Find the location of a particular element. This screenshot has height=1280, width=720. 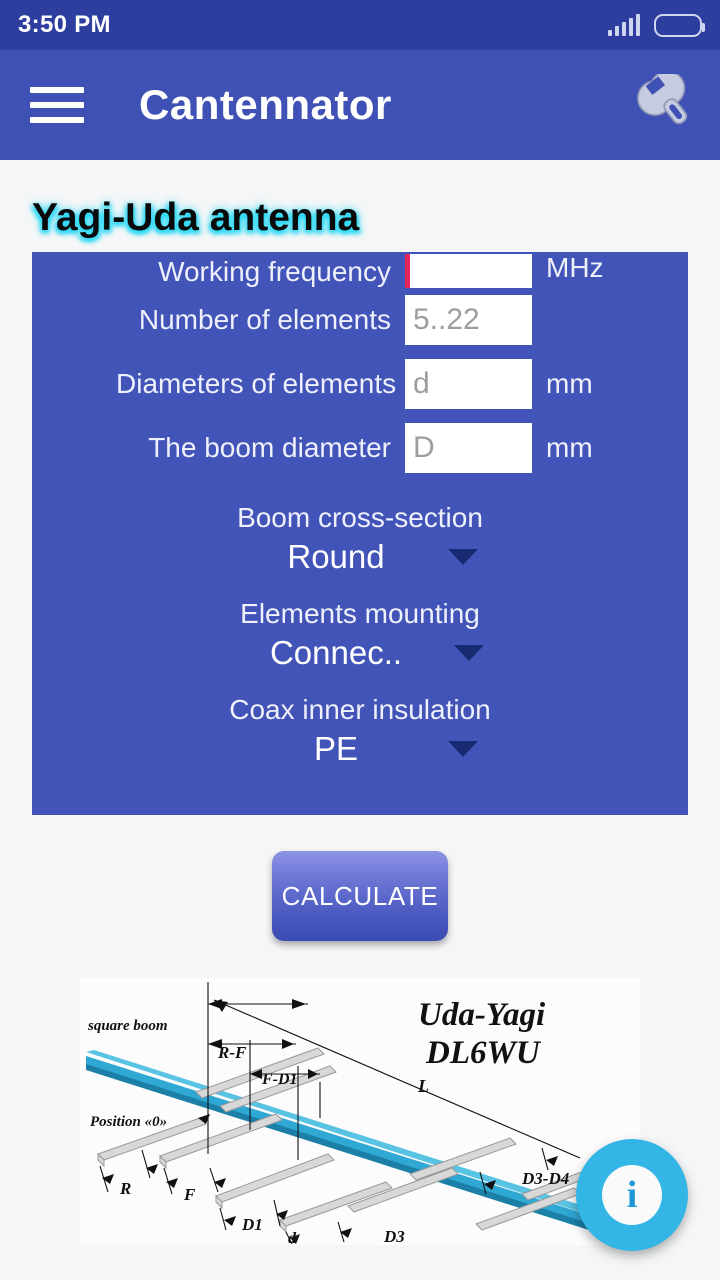

coax-inner-insulation-value: PE is located at coordinates (336, 748).